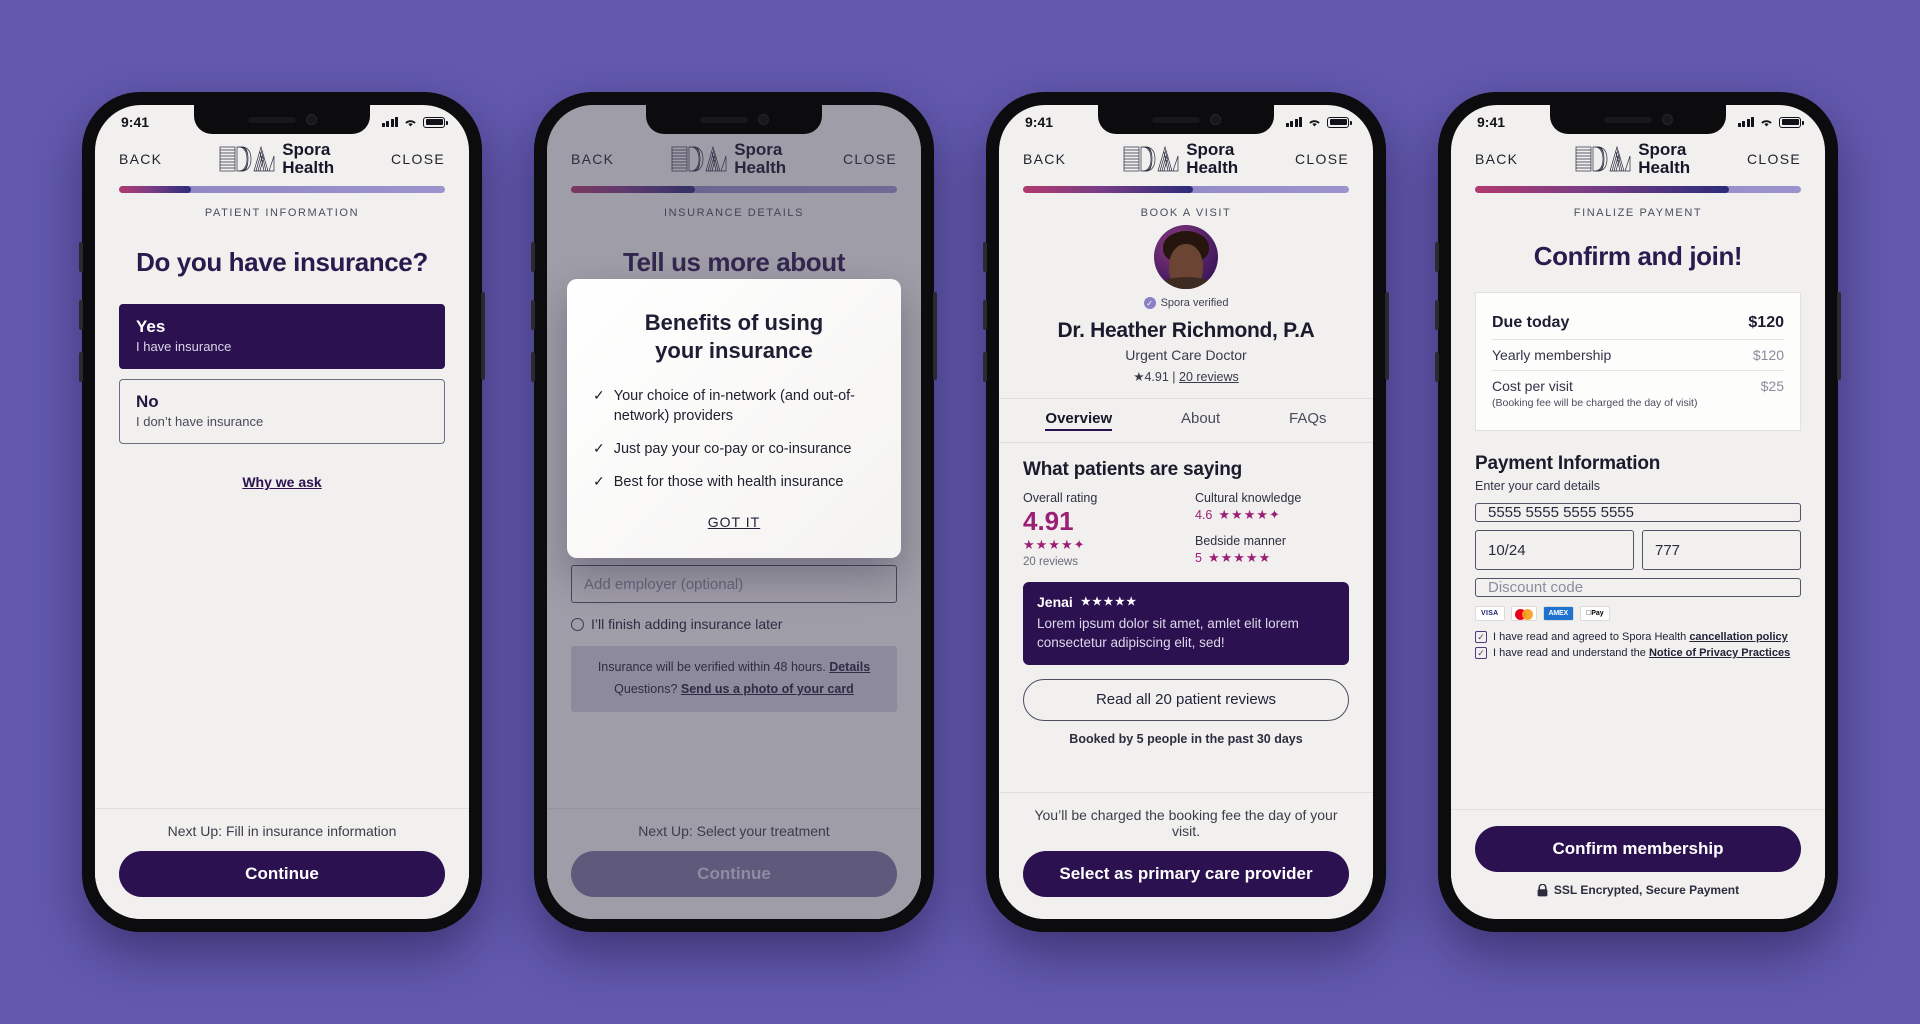  Describe the element at coordinates (1552, 355) in the screenshot. I see `yearly-membership-label: Yearly membership` at that location.